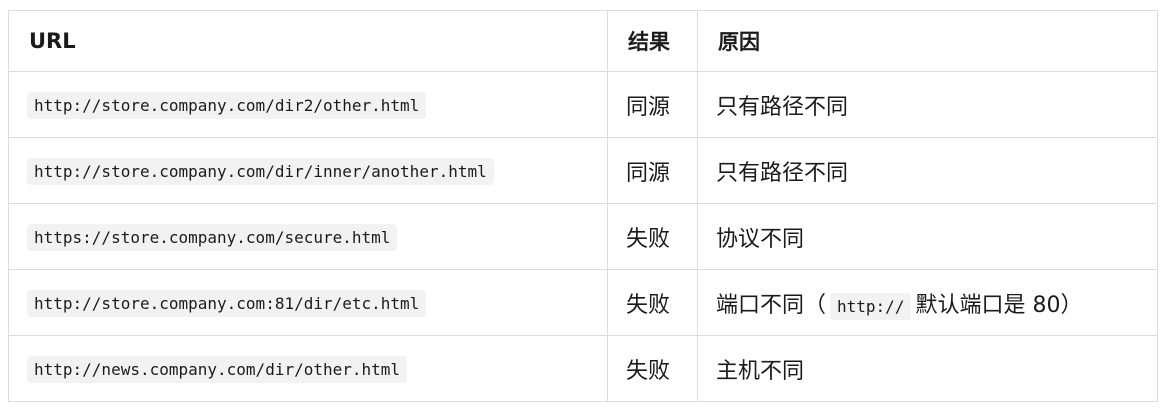 The height and width of the screenshot is (418, 1168). Describe the element at coordinates (927, 236) in the screenshot. I see `reason-cell: 协议不同` at that location.